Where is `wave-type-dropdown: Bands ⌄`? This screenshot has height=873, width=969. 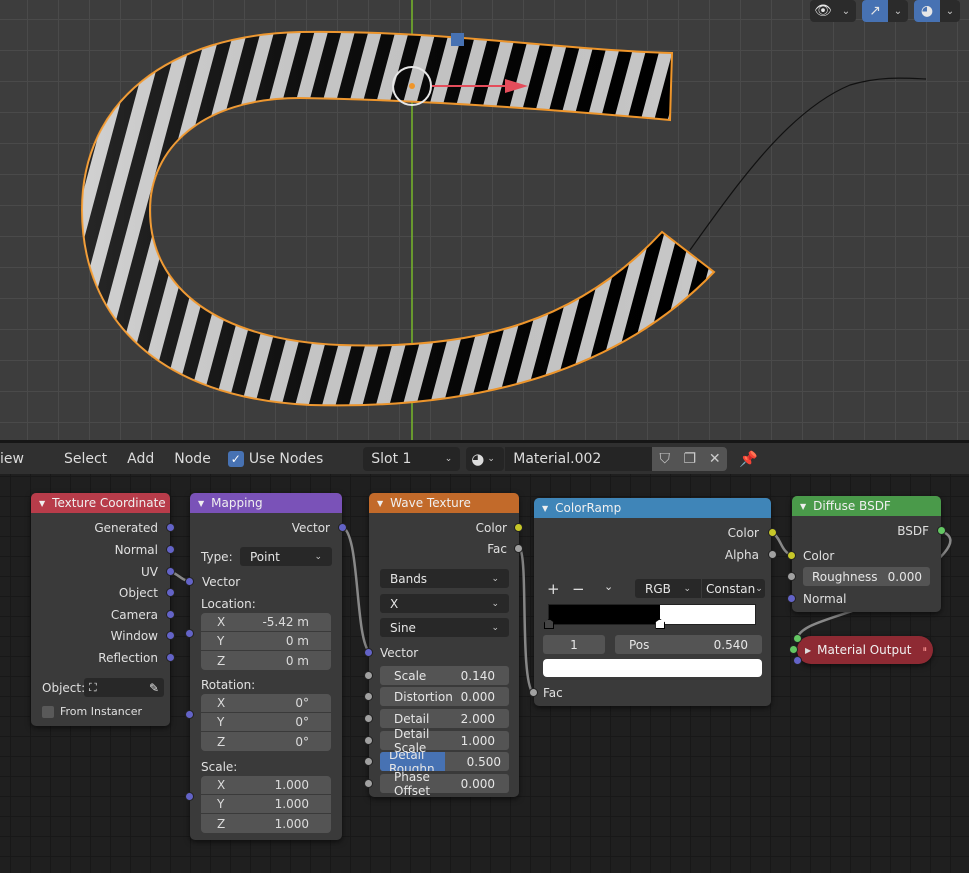
wave-type-dropdown: Bands ⌄ is located at coordinates (444, 578).